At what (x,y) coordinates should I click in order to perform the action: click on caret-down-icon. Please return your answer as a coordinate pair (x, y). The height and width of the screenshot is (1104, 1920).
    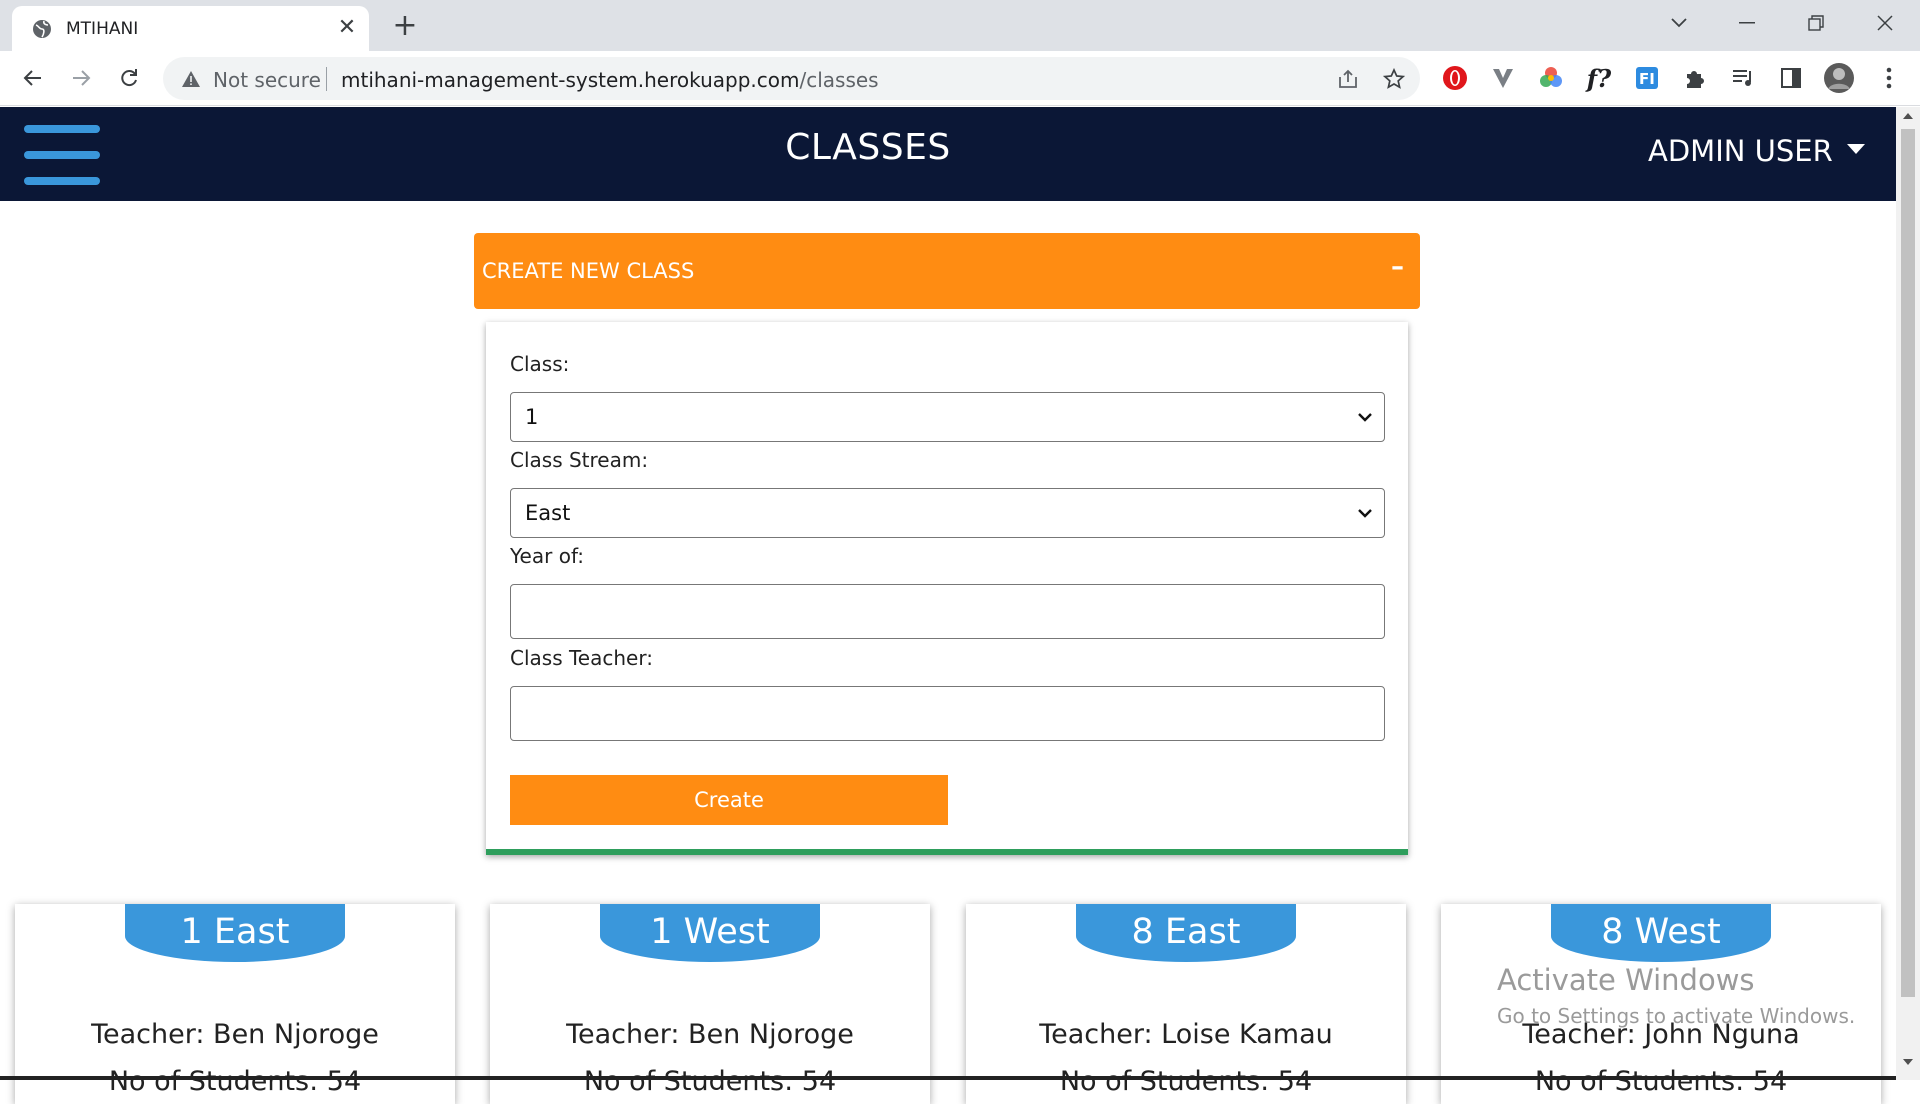
    Looking at the image, I should click on (1855, 149).